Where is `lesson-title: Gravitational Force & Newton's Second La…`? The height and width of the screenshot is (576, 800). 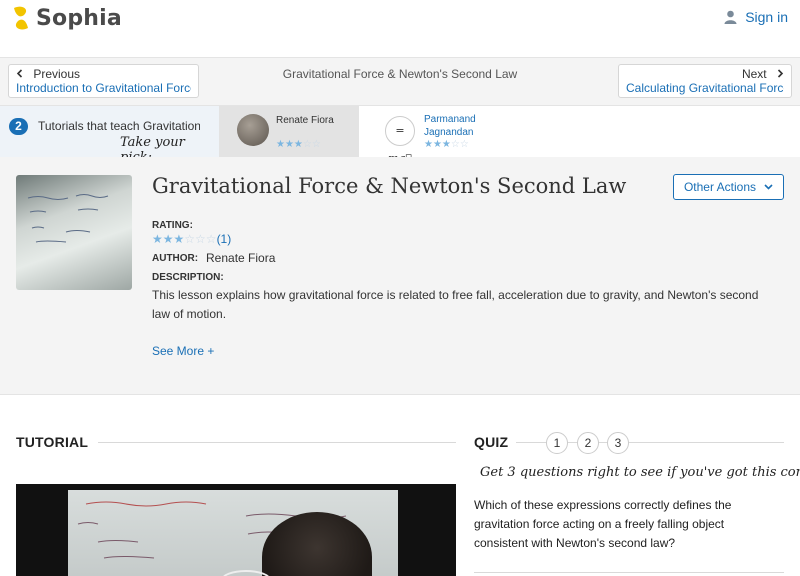 lesson-title: Gravitational Force & Newton's Second La… is located at coordinates (389, 186).